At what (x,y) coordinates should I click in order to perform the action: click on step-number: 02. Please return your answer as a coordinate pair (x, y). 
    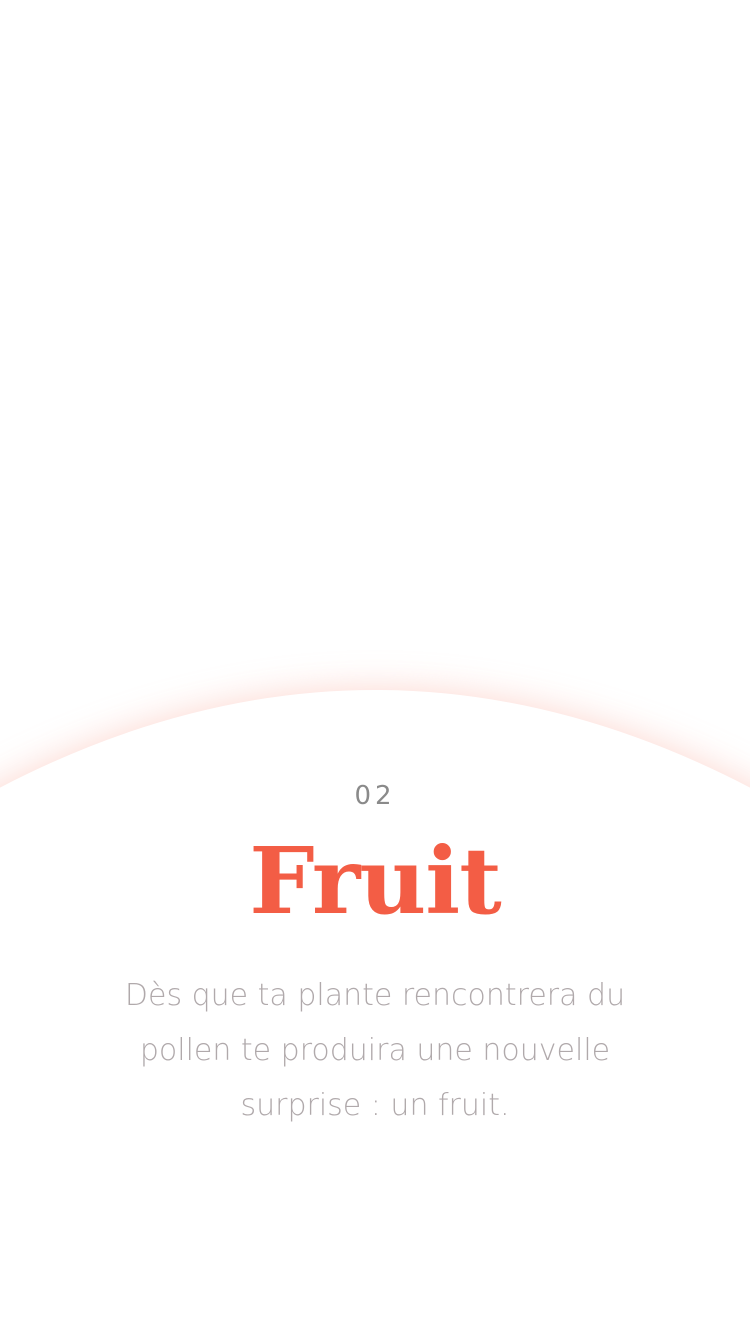
    Looking at the image, I should click on (375, 796).